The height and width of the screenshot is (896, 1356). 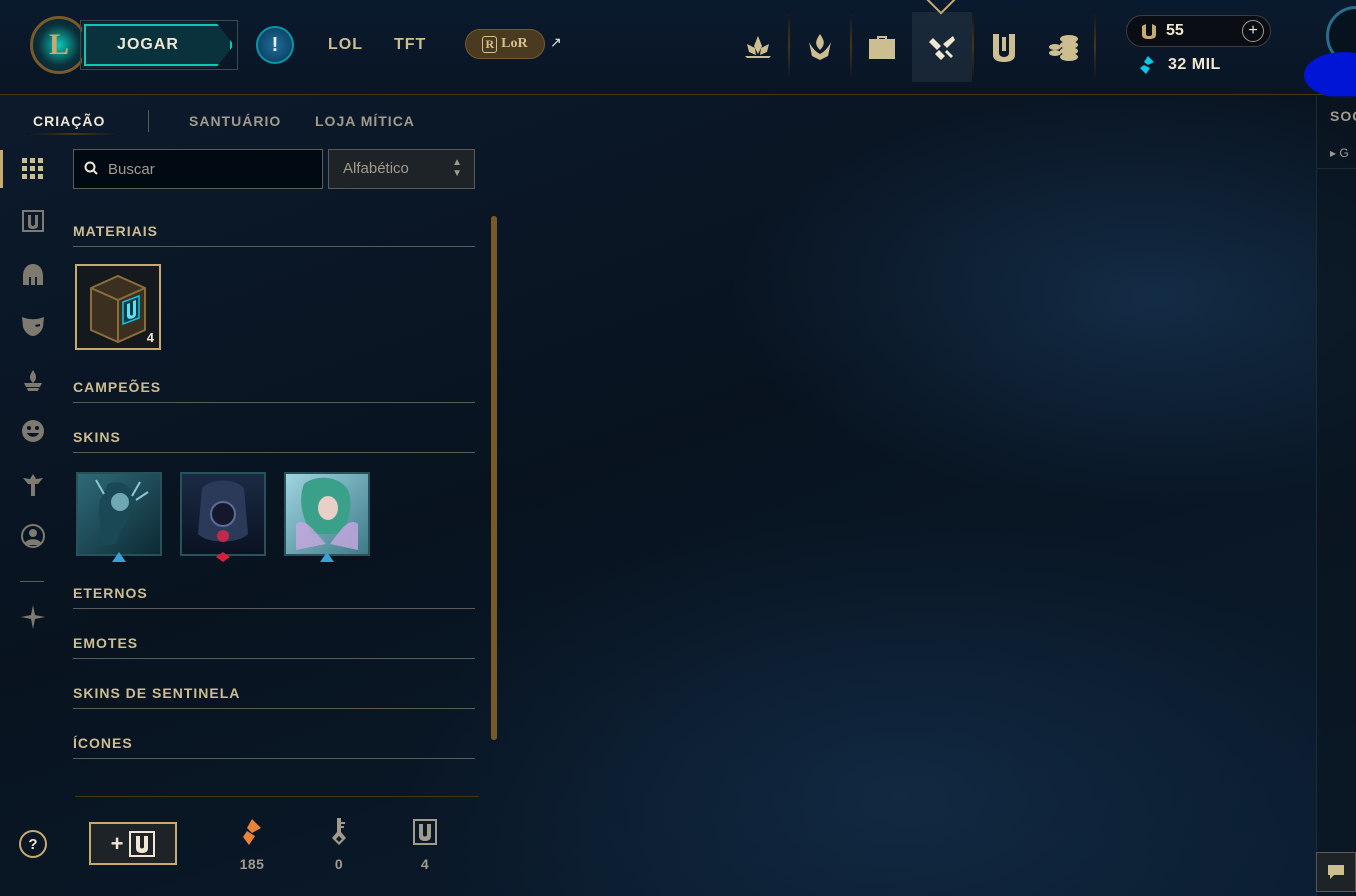 What do you see at coordinates (556, 42) in the screenshot?
I see `external-link-icon: ↗` at bounding box center [556, 42].